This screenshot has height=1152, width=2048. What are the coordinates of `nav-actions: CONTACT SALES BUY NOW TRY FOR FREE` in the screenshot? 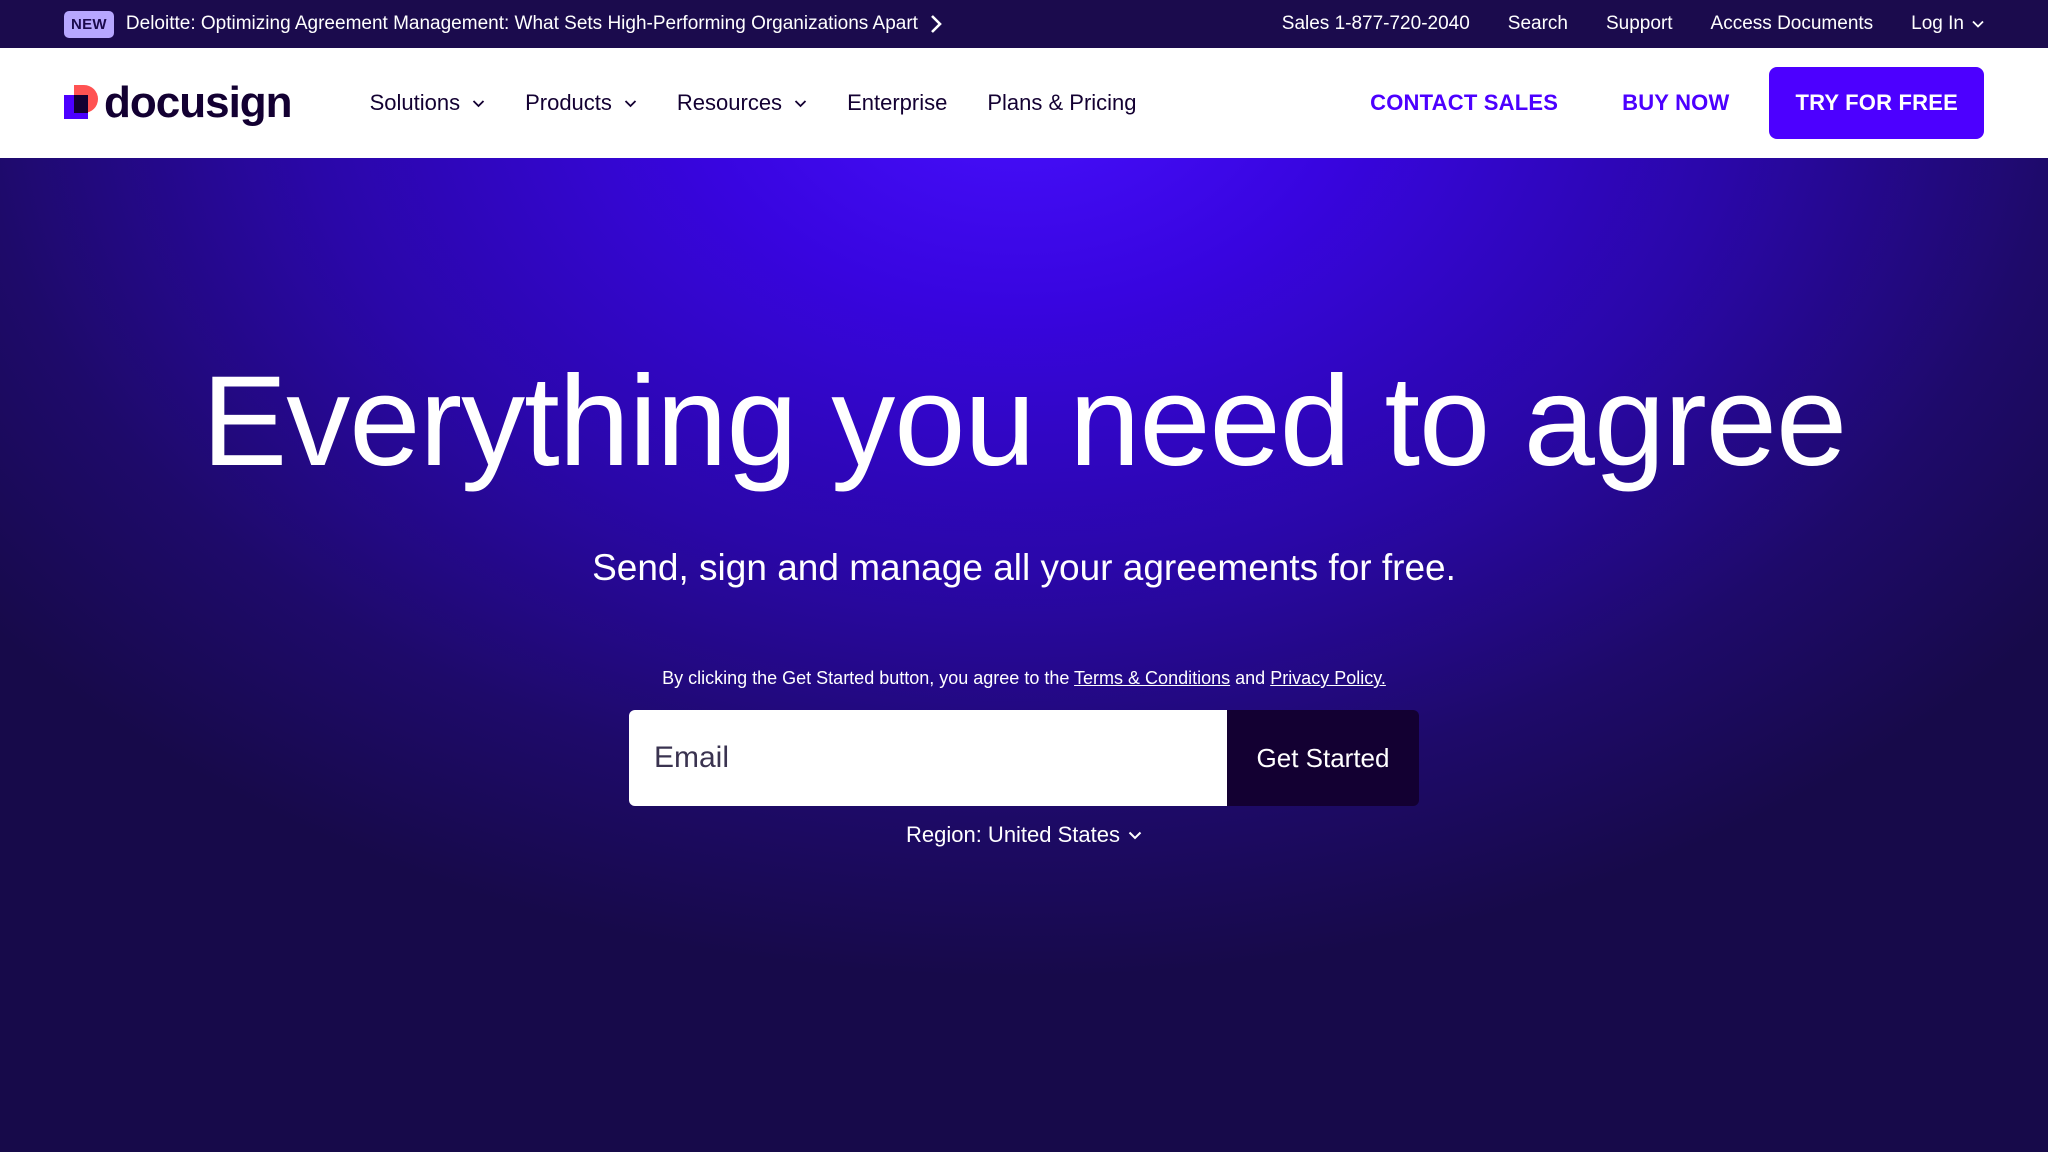 It's located at (1677, 103).